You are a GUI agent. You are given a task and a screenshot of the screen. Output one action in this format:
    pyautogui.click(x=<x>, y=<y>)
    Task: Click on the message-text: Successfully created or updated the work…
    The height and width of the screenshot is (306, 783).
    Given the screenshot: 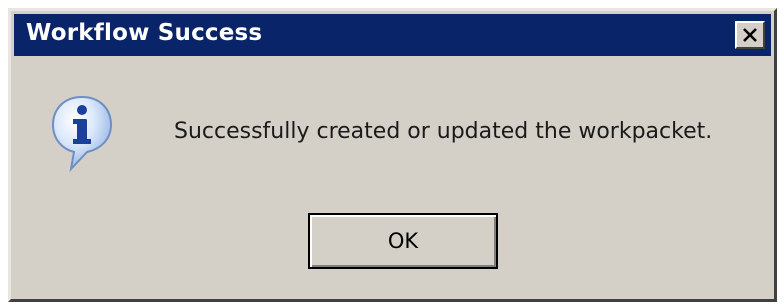 What is the action you would take?
    pyautogui.click(x=443, y=131)
    